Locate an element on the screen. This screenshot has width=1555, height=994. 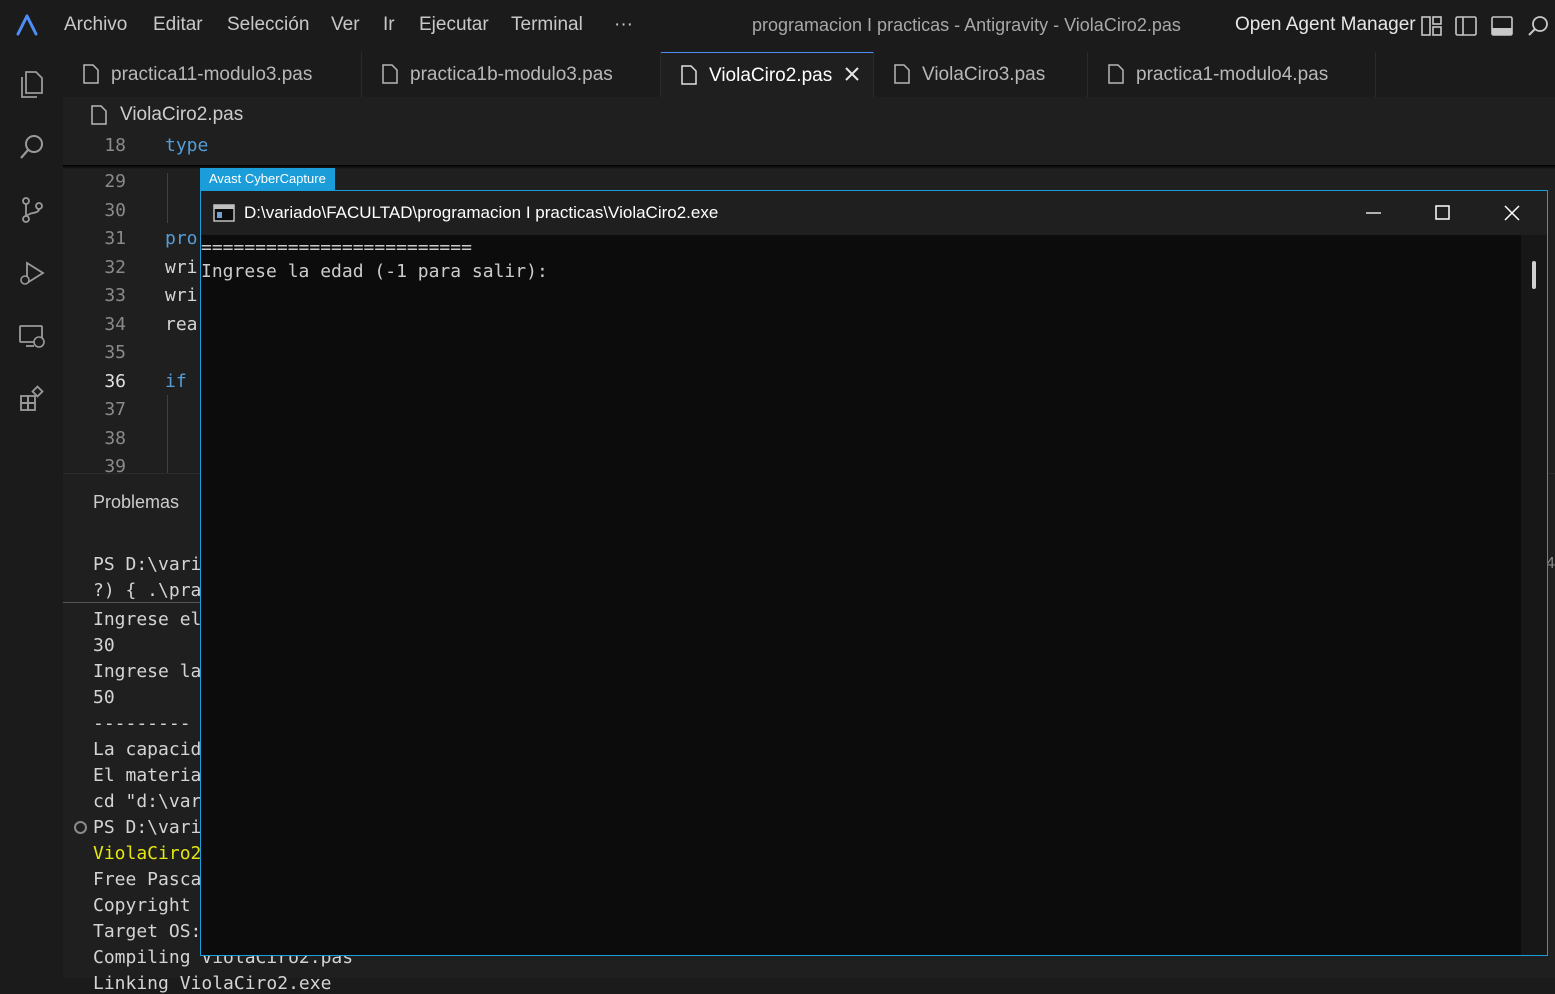
tab-label: practica1-modulo4.pas is located at coordinates (1232, 74).